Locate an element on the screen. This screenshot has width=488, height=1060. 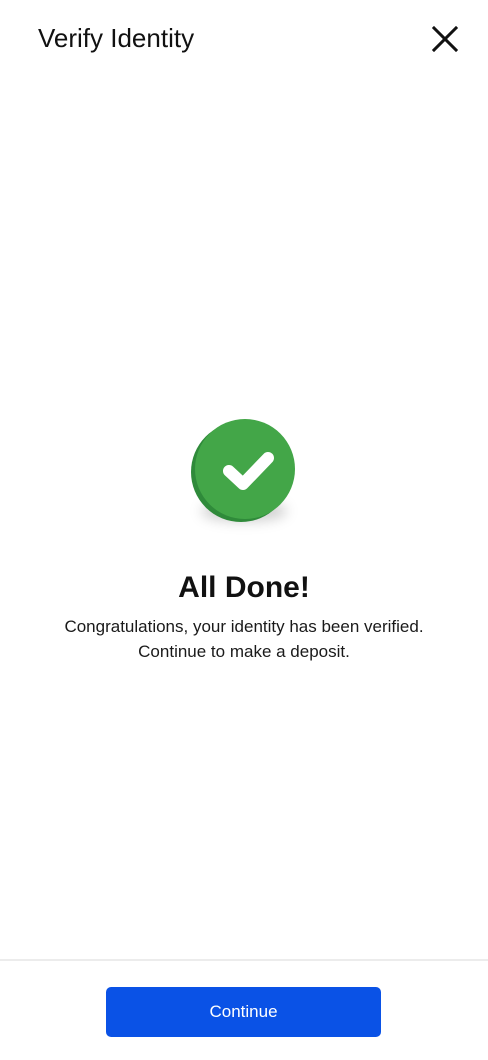
close-icon is located at coordinates (445, 39).